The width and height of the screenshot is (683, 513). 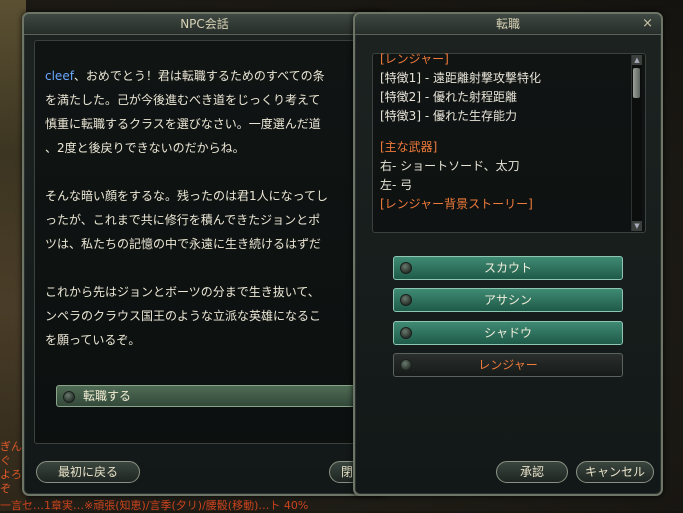 I want to click on scroll-thumb, so click(x=636, y=83).